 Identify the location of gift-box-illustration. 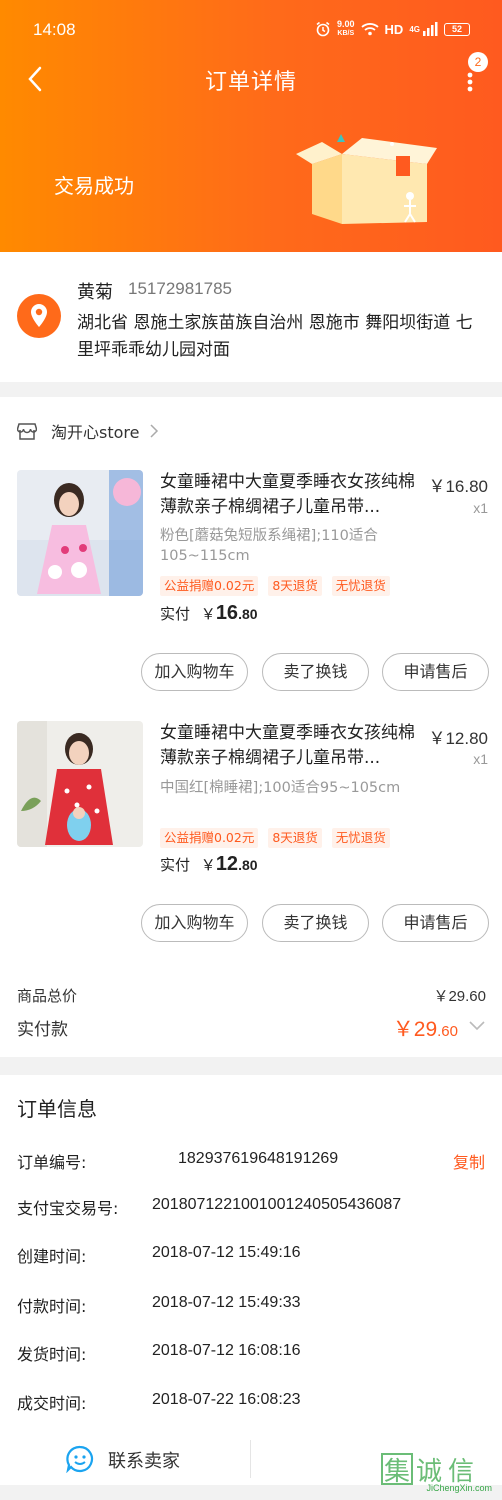
(366, 179).